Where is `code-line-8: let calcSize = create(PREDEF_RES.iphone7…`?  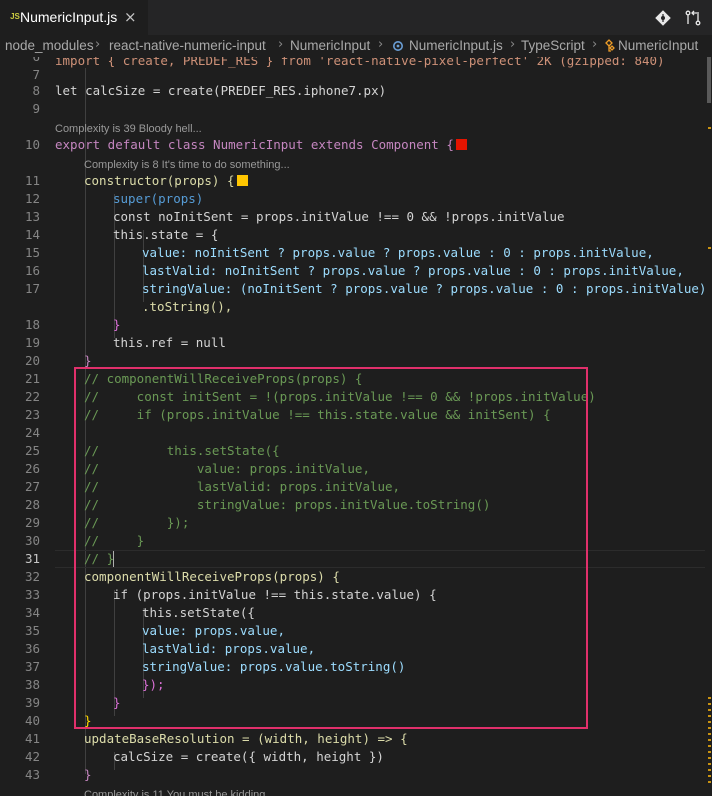
code-line-8: let calcSize = create(PREDEF_RES.iphone7… is located at coordinates (221, 90).